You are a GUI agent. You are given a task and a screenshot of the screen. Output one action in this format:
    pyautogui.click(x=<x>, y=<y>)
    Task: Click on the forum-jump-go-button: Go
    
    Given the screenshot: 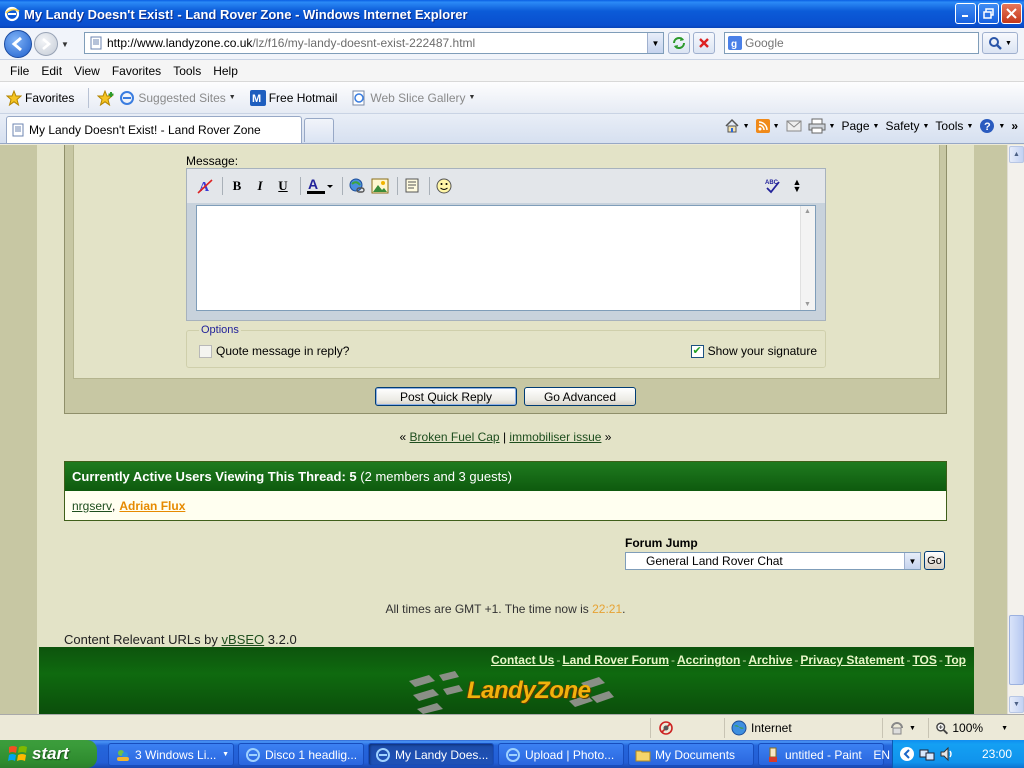 What is the action you would take?
    pyautogui.click(x=934, y=560)
    